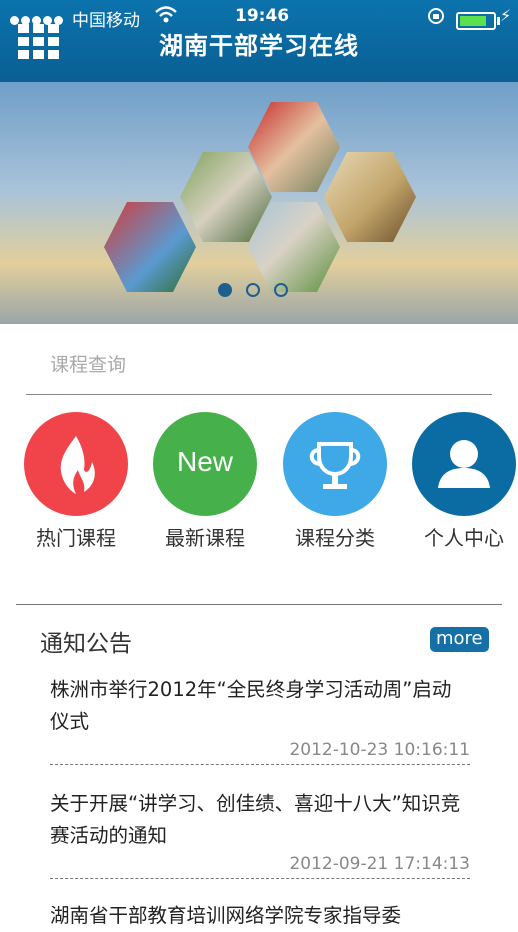 The width and height of the screenshot is (518, 932). Describe the element at coordinates (259, 46) in the screenshot. I see `page-title: 湖南干部学习在线` at that location.